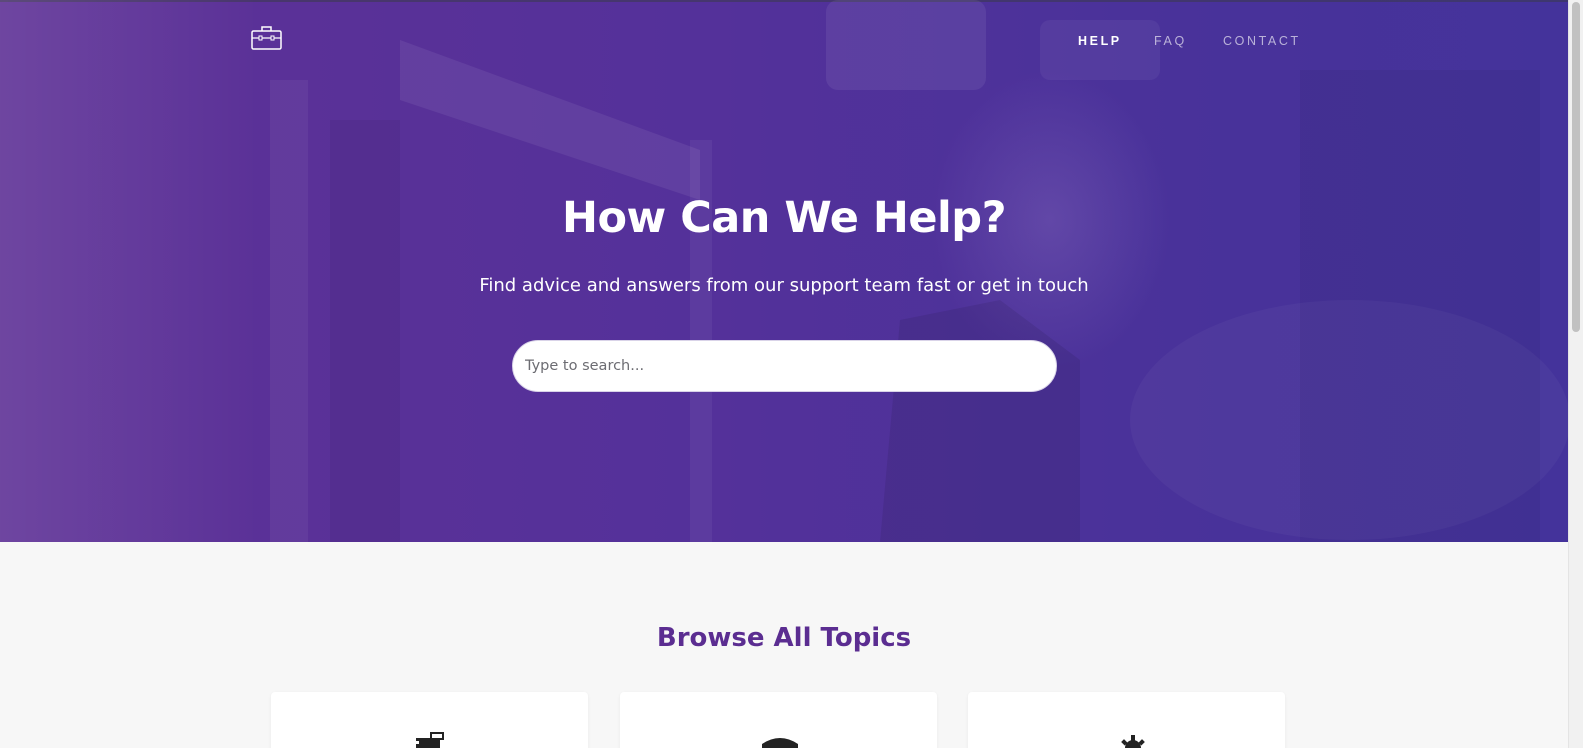  What do you see at coordinates (1133, 741) in the screenshot?
I see `gear-icon` at bounding box center [1133, 741].